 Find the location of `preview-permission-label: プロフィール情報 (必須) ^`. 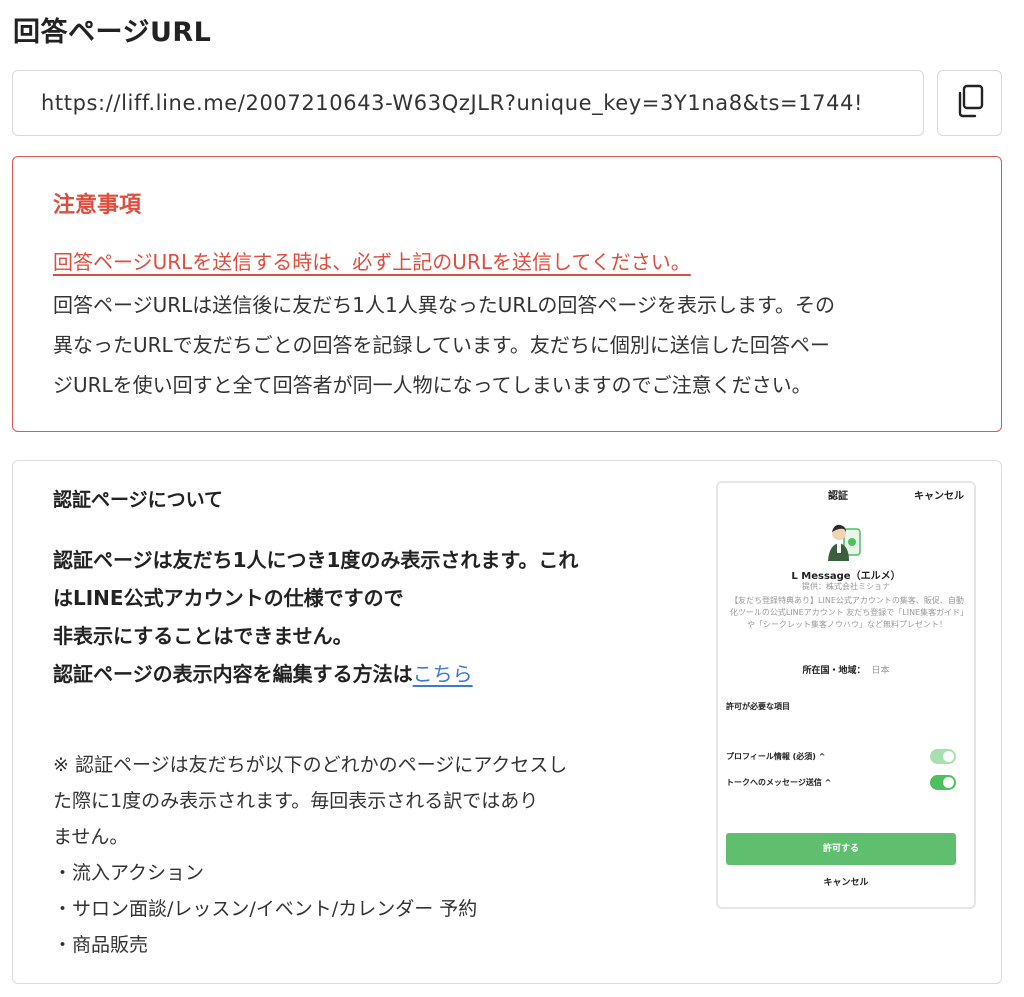

preview-permission-label: プロフィール情報 (必須) ^ is located at coordinates (776, 756).